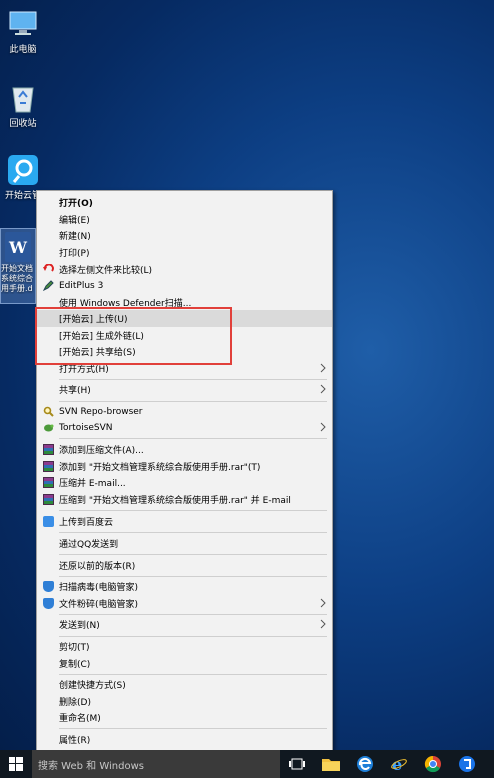  I want to click on taskbar-search-box: 搜索 Web 和 Windows, so click(156, 764).